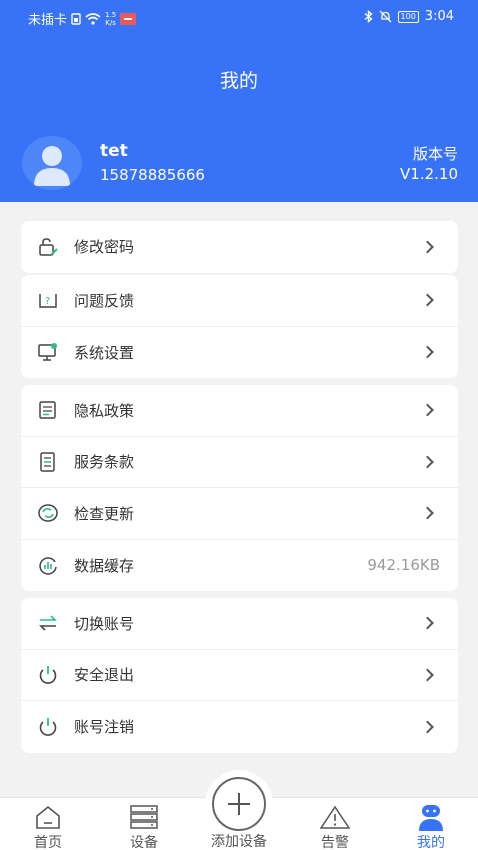  What do you see at coordinates (429, 174) in the screenshot?
I see `version-value: V1.2.10` at bounding box center [429, 174].